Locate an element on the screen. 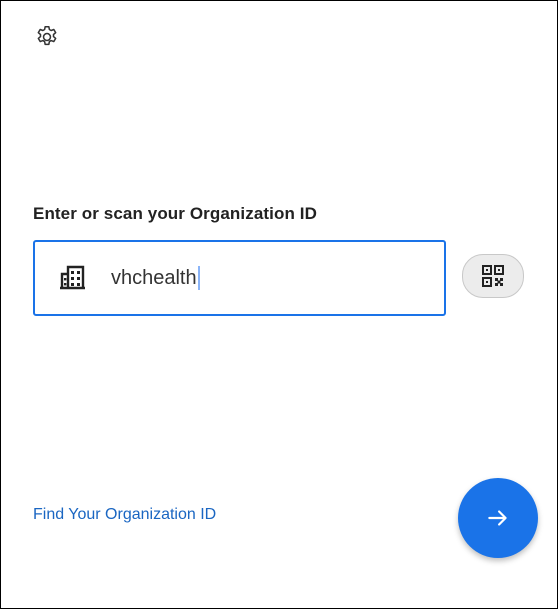 The height and width of the screenshot is (609, 558). settings-button is located at coordinates (47, 37).